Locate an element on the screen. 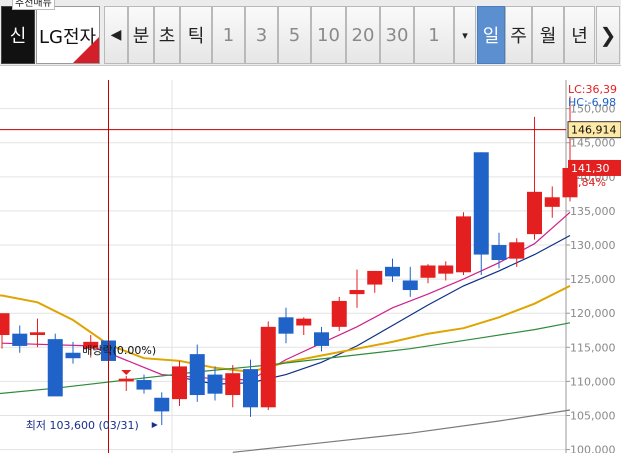 The height and width of the screenshot is (453, 621). interval-1-label: 1 is located at coordinates (228, 35).